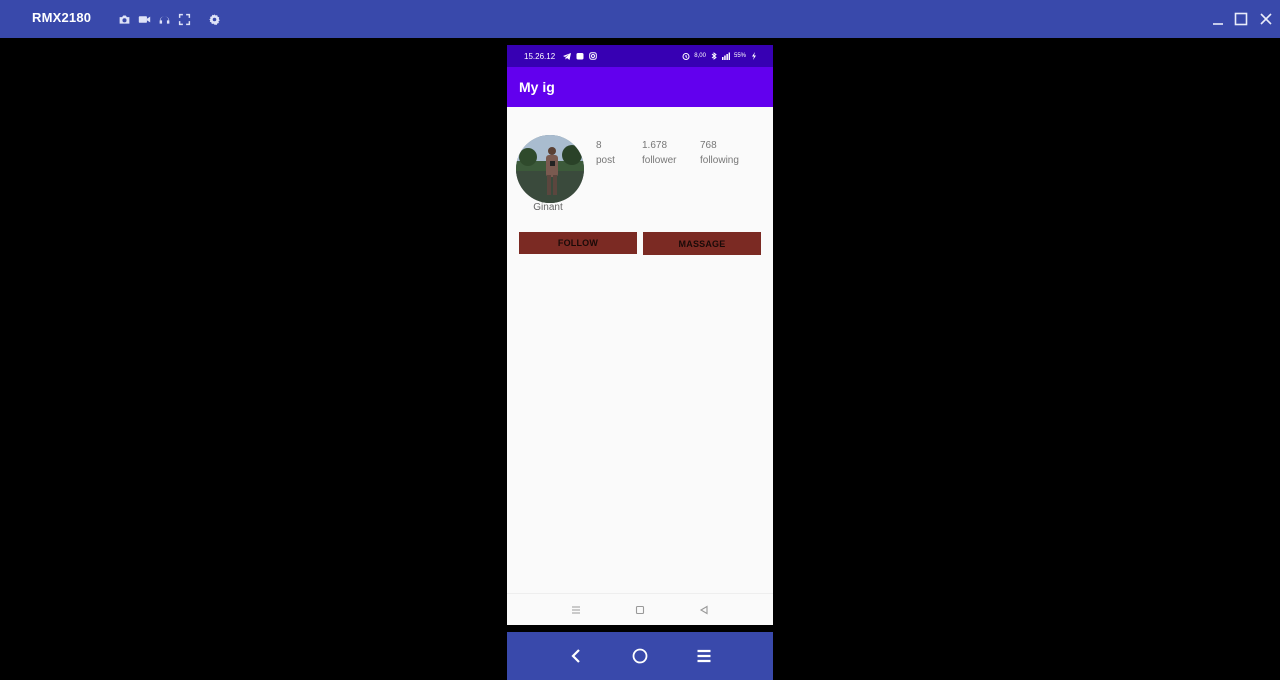  What do you see at coordinates (640, 19) in the screenshot?
I see `window-titlebar: RMX2180` at bounding box center [640, 19].